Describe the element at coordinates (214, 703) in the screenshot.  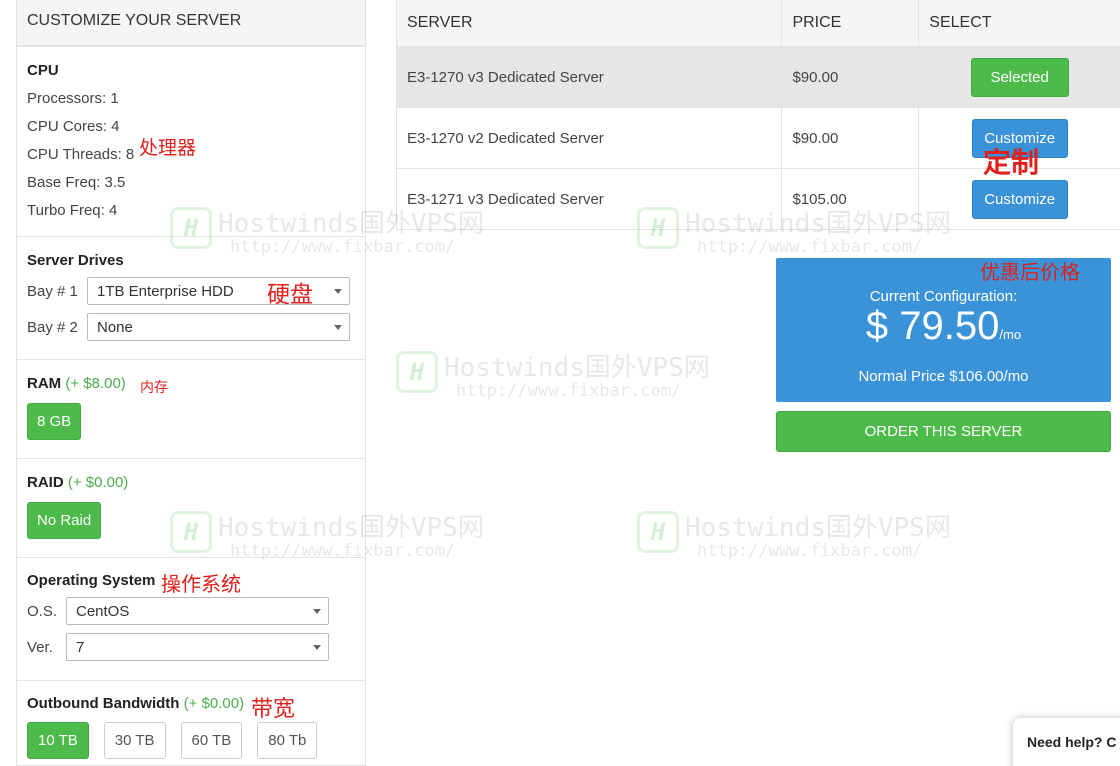
I see `bandwidth-addon-price: (+ $0.00)` at that location.